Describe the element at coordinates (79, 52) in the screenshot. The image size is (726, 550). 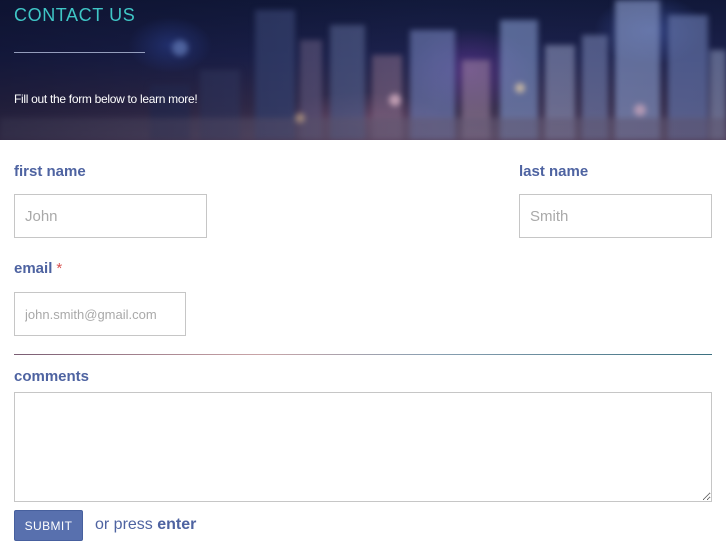
I see `title-underline` at that location.